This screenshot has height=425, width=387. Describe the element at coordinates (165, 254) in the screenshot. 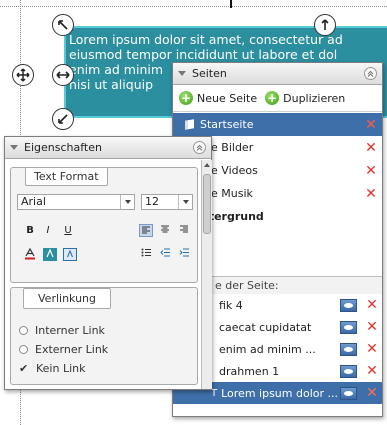

I see `outdent-icon` at that location.